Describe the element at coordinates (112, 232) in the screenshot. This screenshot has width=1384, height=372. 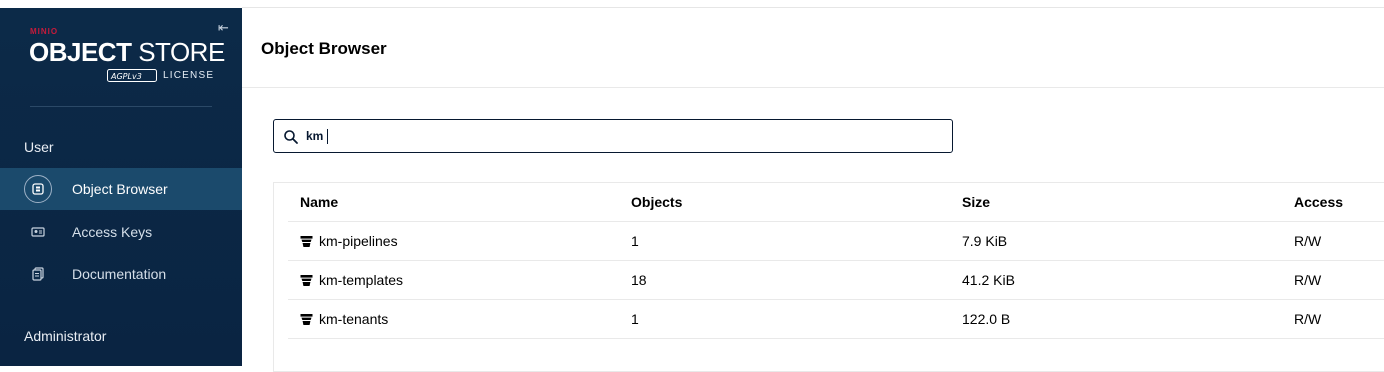
I see `sidebar-item-label: Access Keys` at that location.